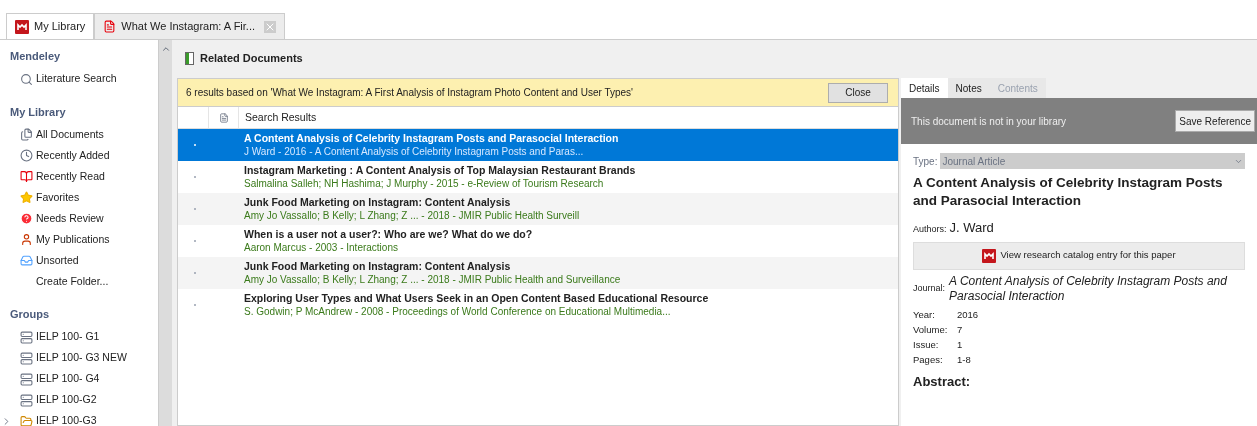 This screenshot has width=1257, height=426. What do you see at coordinates (568, 117) in the screenshot?
I see `column-header: Search Results` at bounding box center [568, 117].